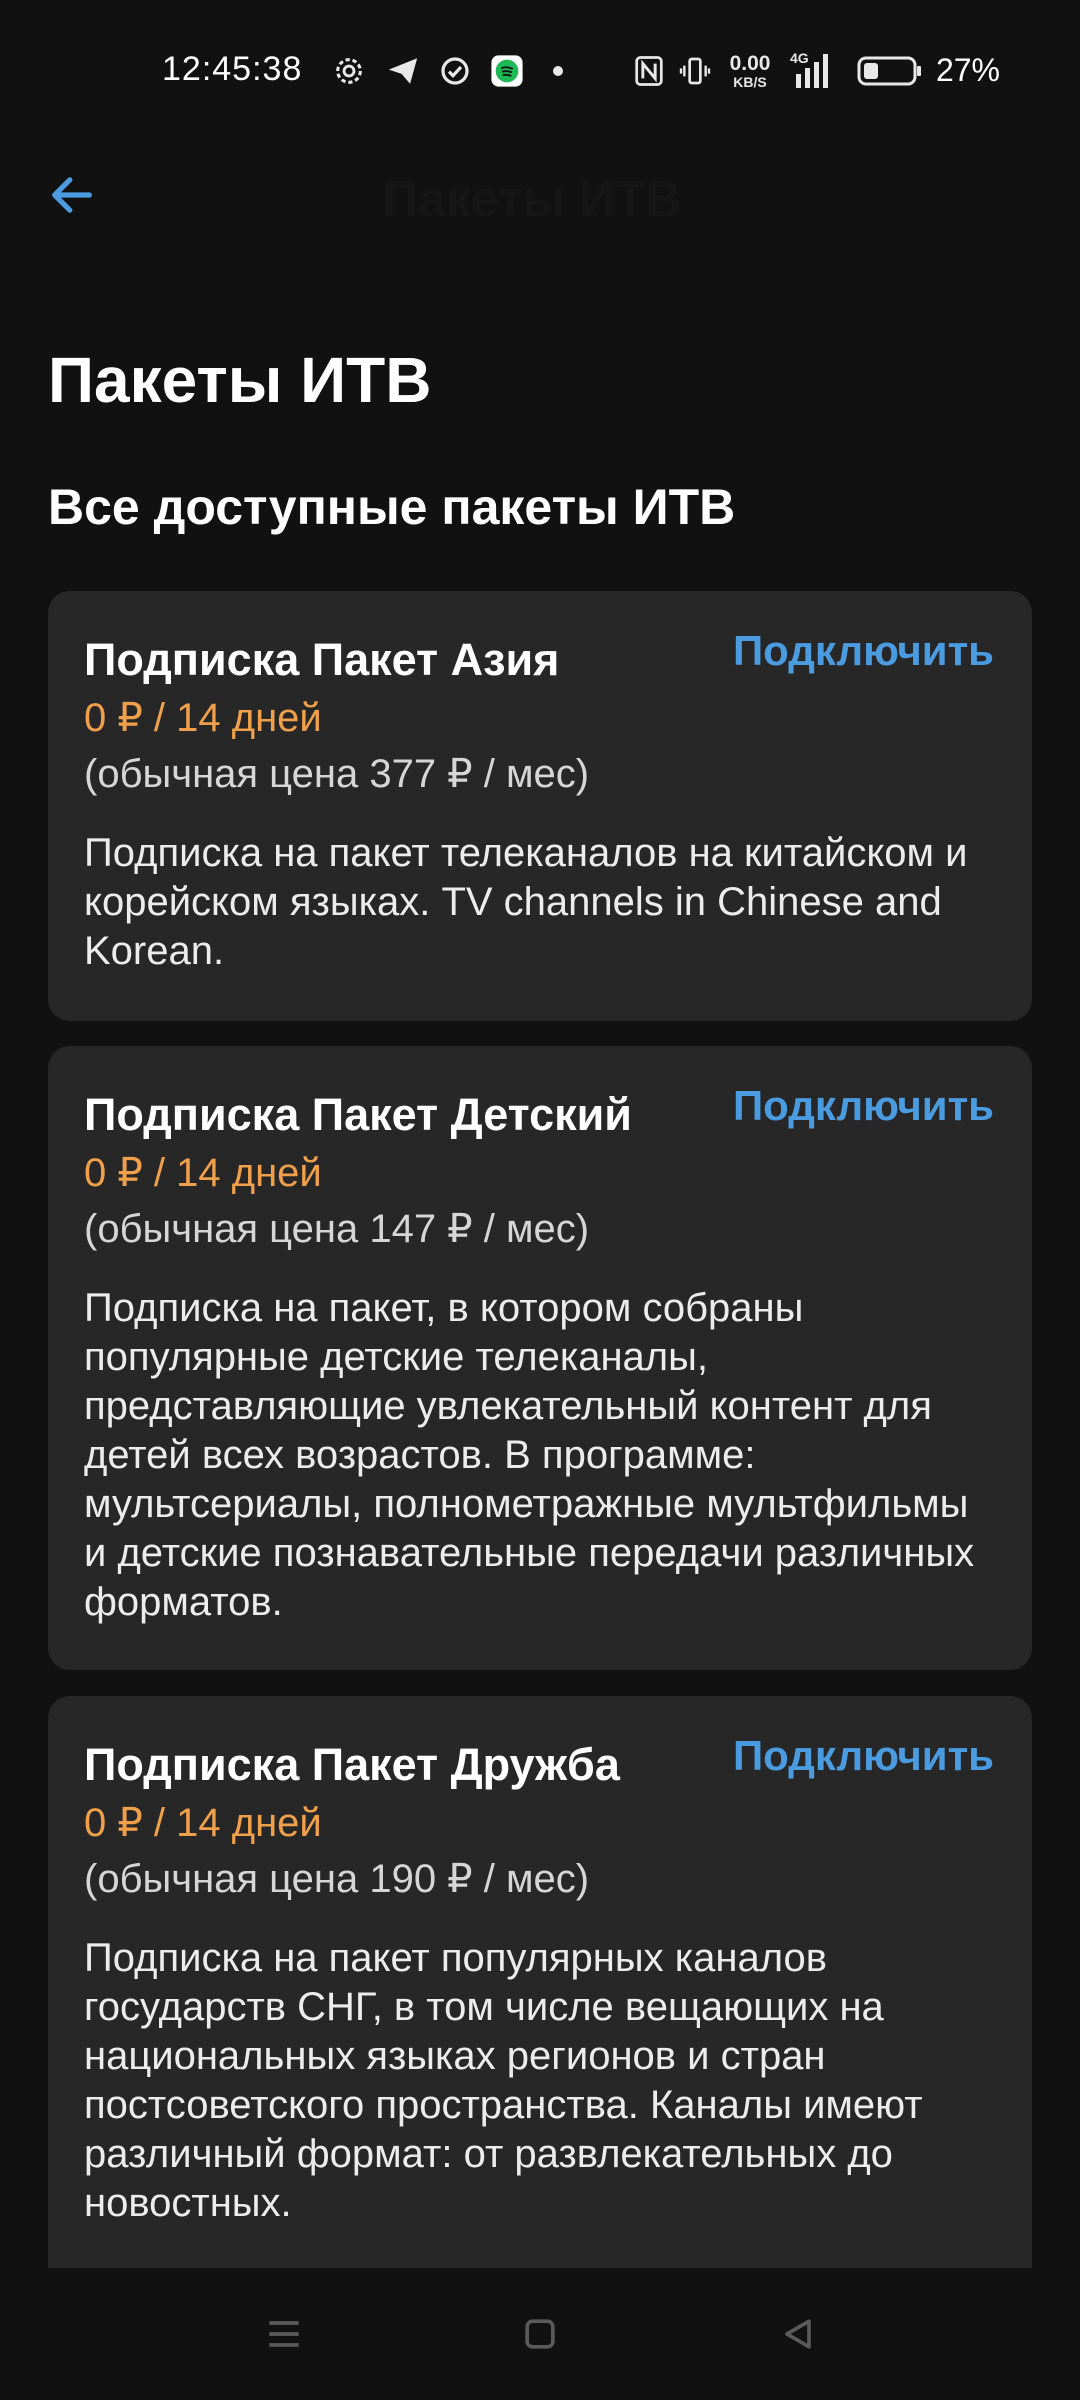 The image size is (1080, 2400). I want to click on package-regular-price: (обычная цена 377 ₽ / мес), so click(337, 774).